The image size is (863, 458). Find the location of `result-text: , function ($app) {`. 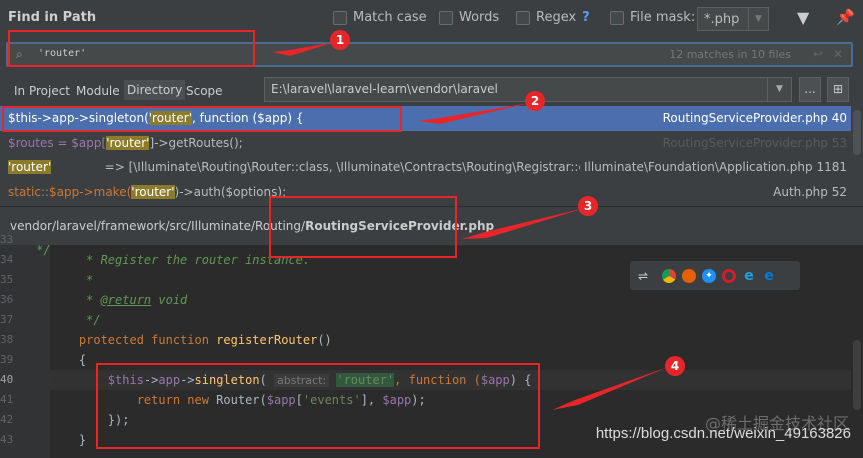

result-text: , function ($app) { is located at coordinates (248, 118).